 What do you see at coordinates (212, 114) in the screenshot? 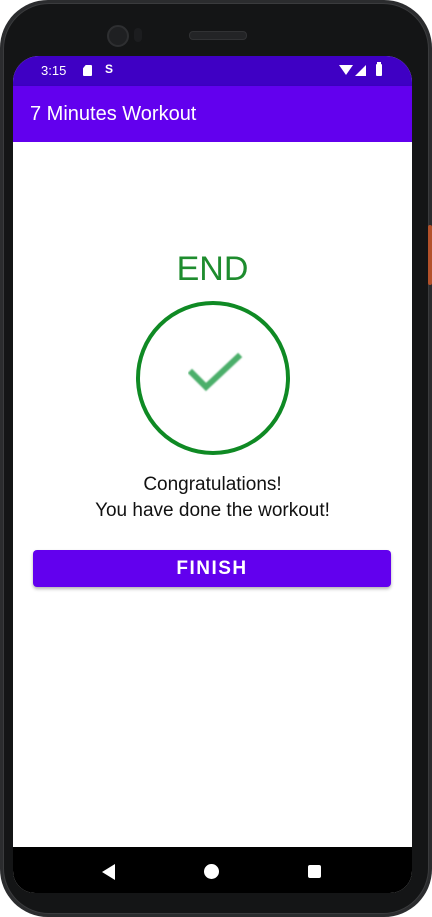
I see `app-bar: 7 Minutes Workout` at bounding box center [212, 114].